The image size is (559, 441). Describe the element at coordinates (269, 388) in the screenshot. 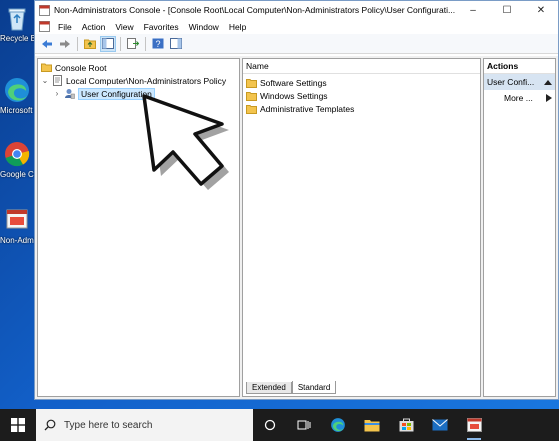

I see `tab-extended: Extended` at that location.